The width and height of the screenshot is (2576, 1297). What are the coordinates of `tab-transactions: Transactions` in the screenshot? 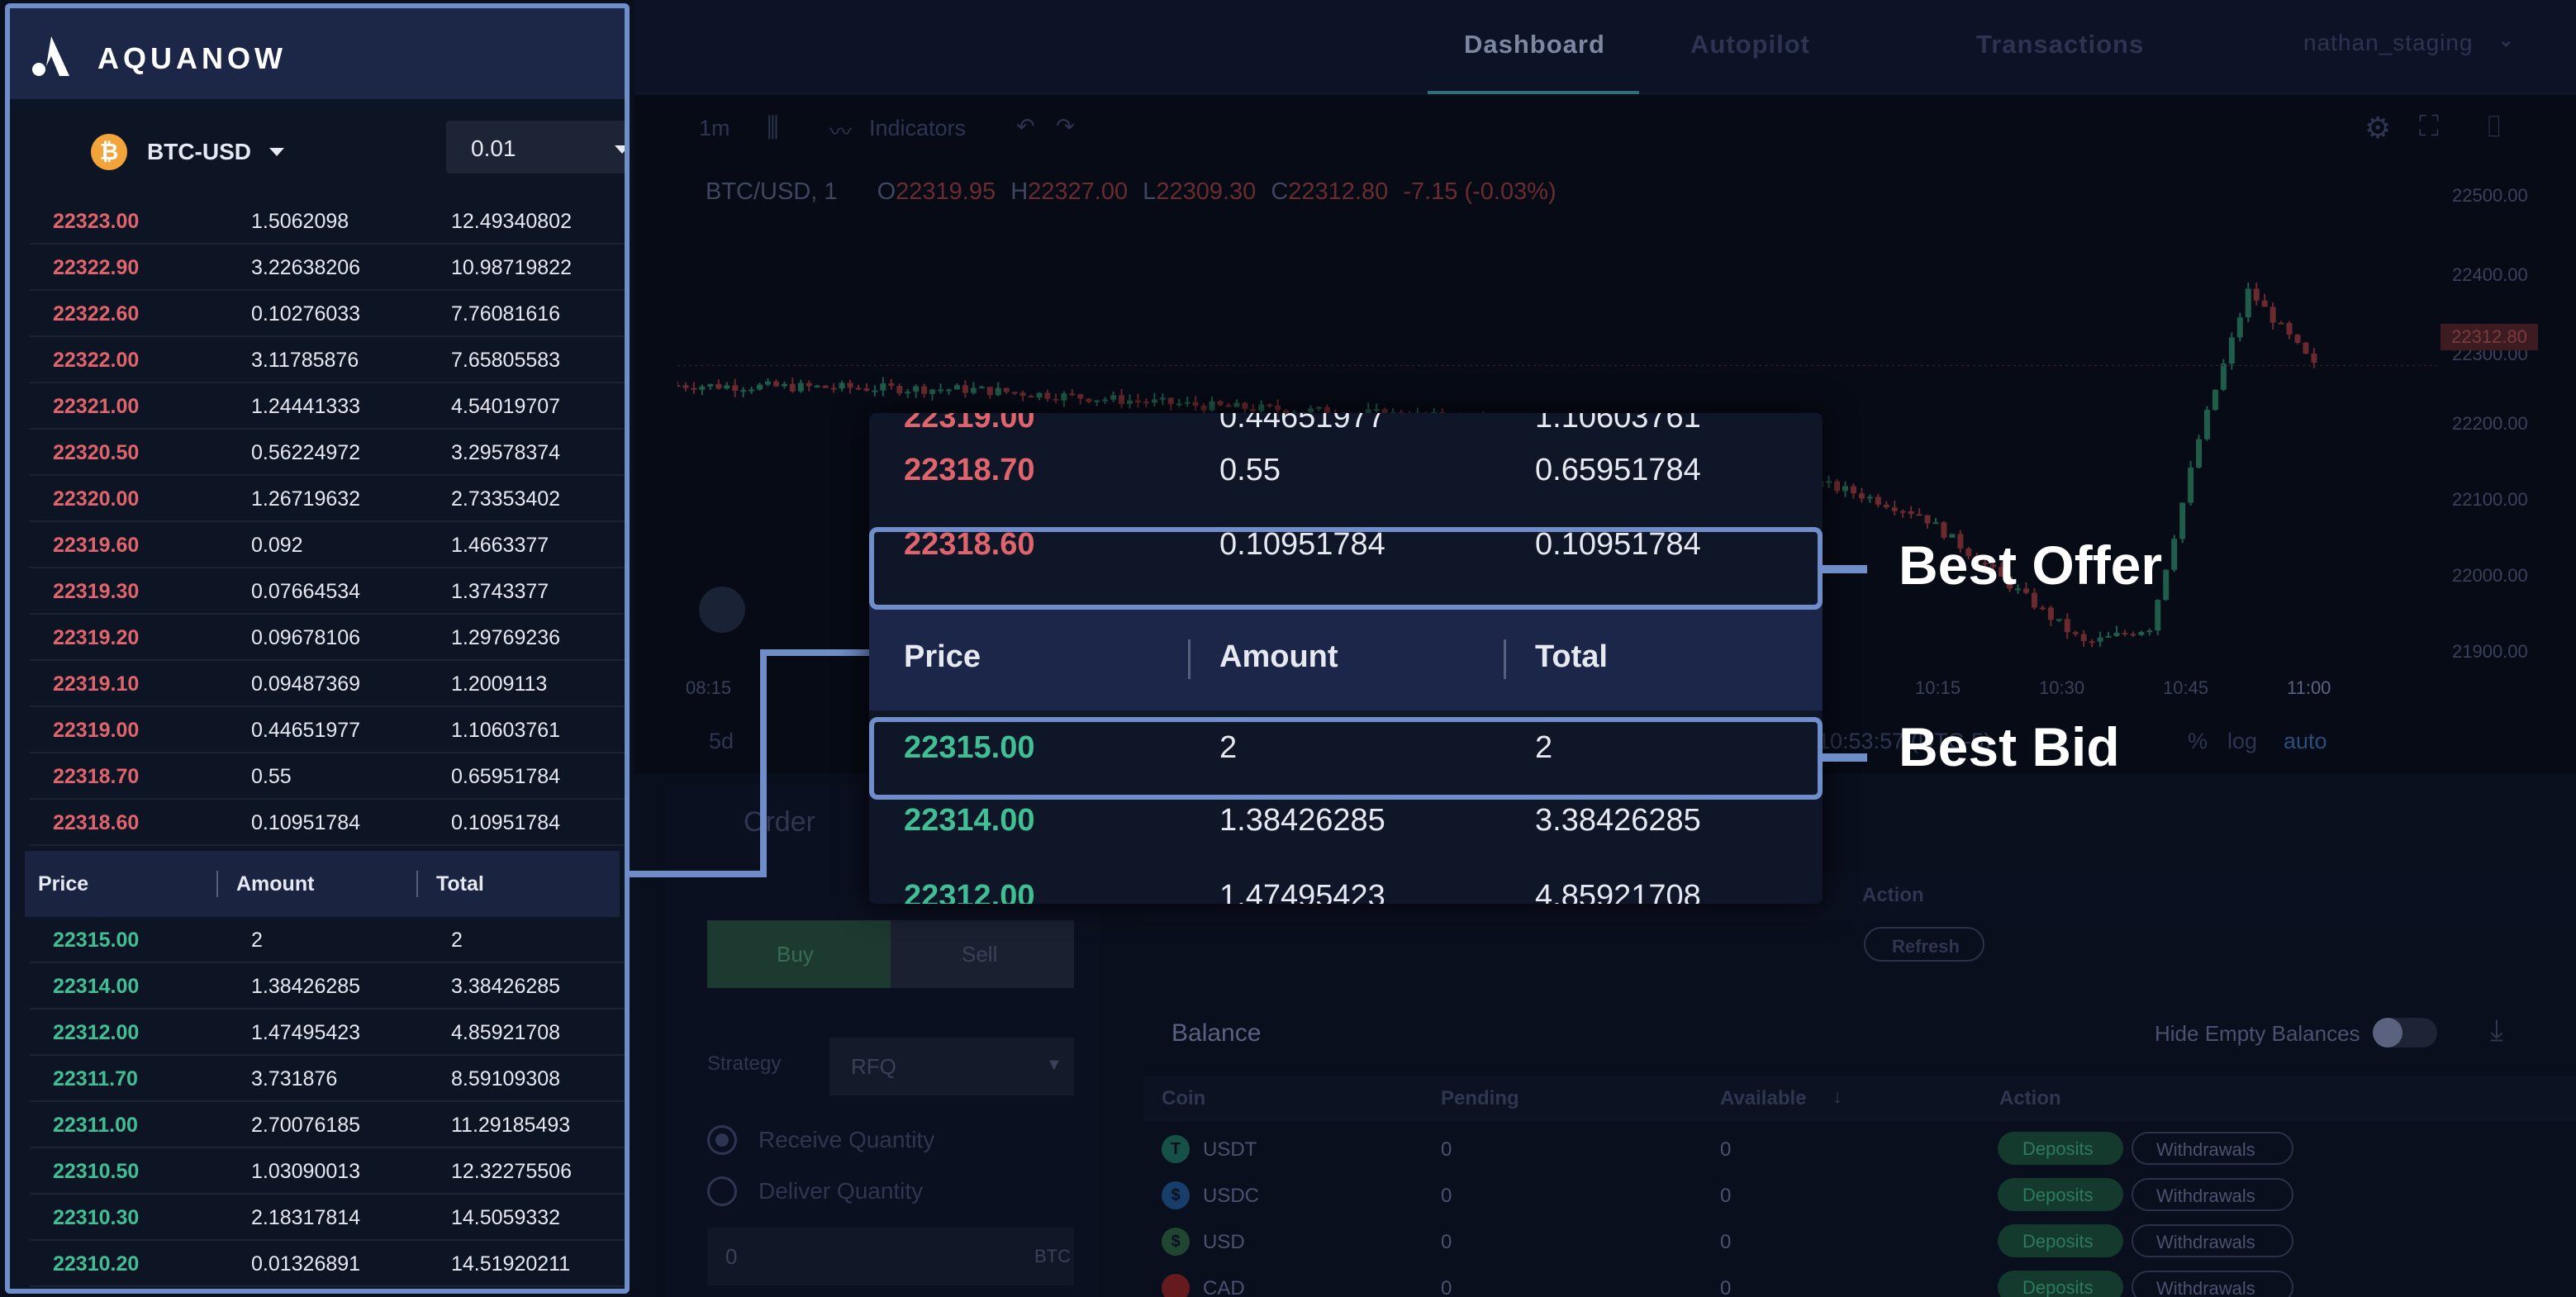 It's located at (2060, 44).